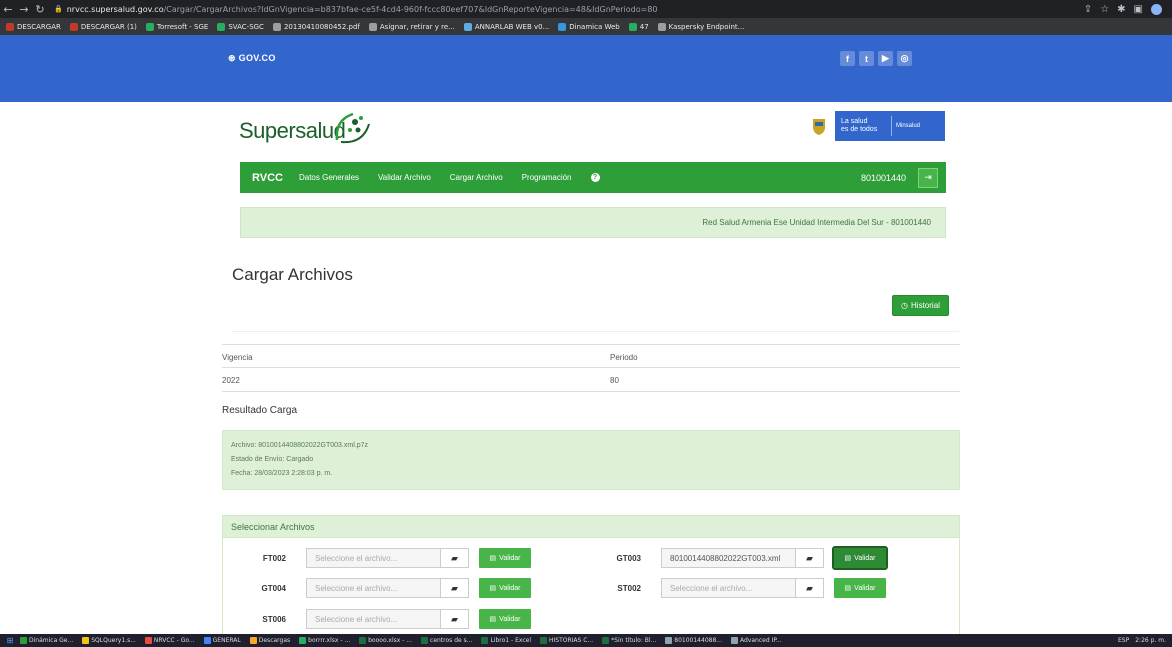 The width and height of the screenshot is (1172, 647). I want to click on bookmark-item: Torresoft - SGE, so click(176, 26).